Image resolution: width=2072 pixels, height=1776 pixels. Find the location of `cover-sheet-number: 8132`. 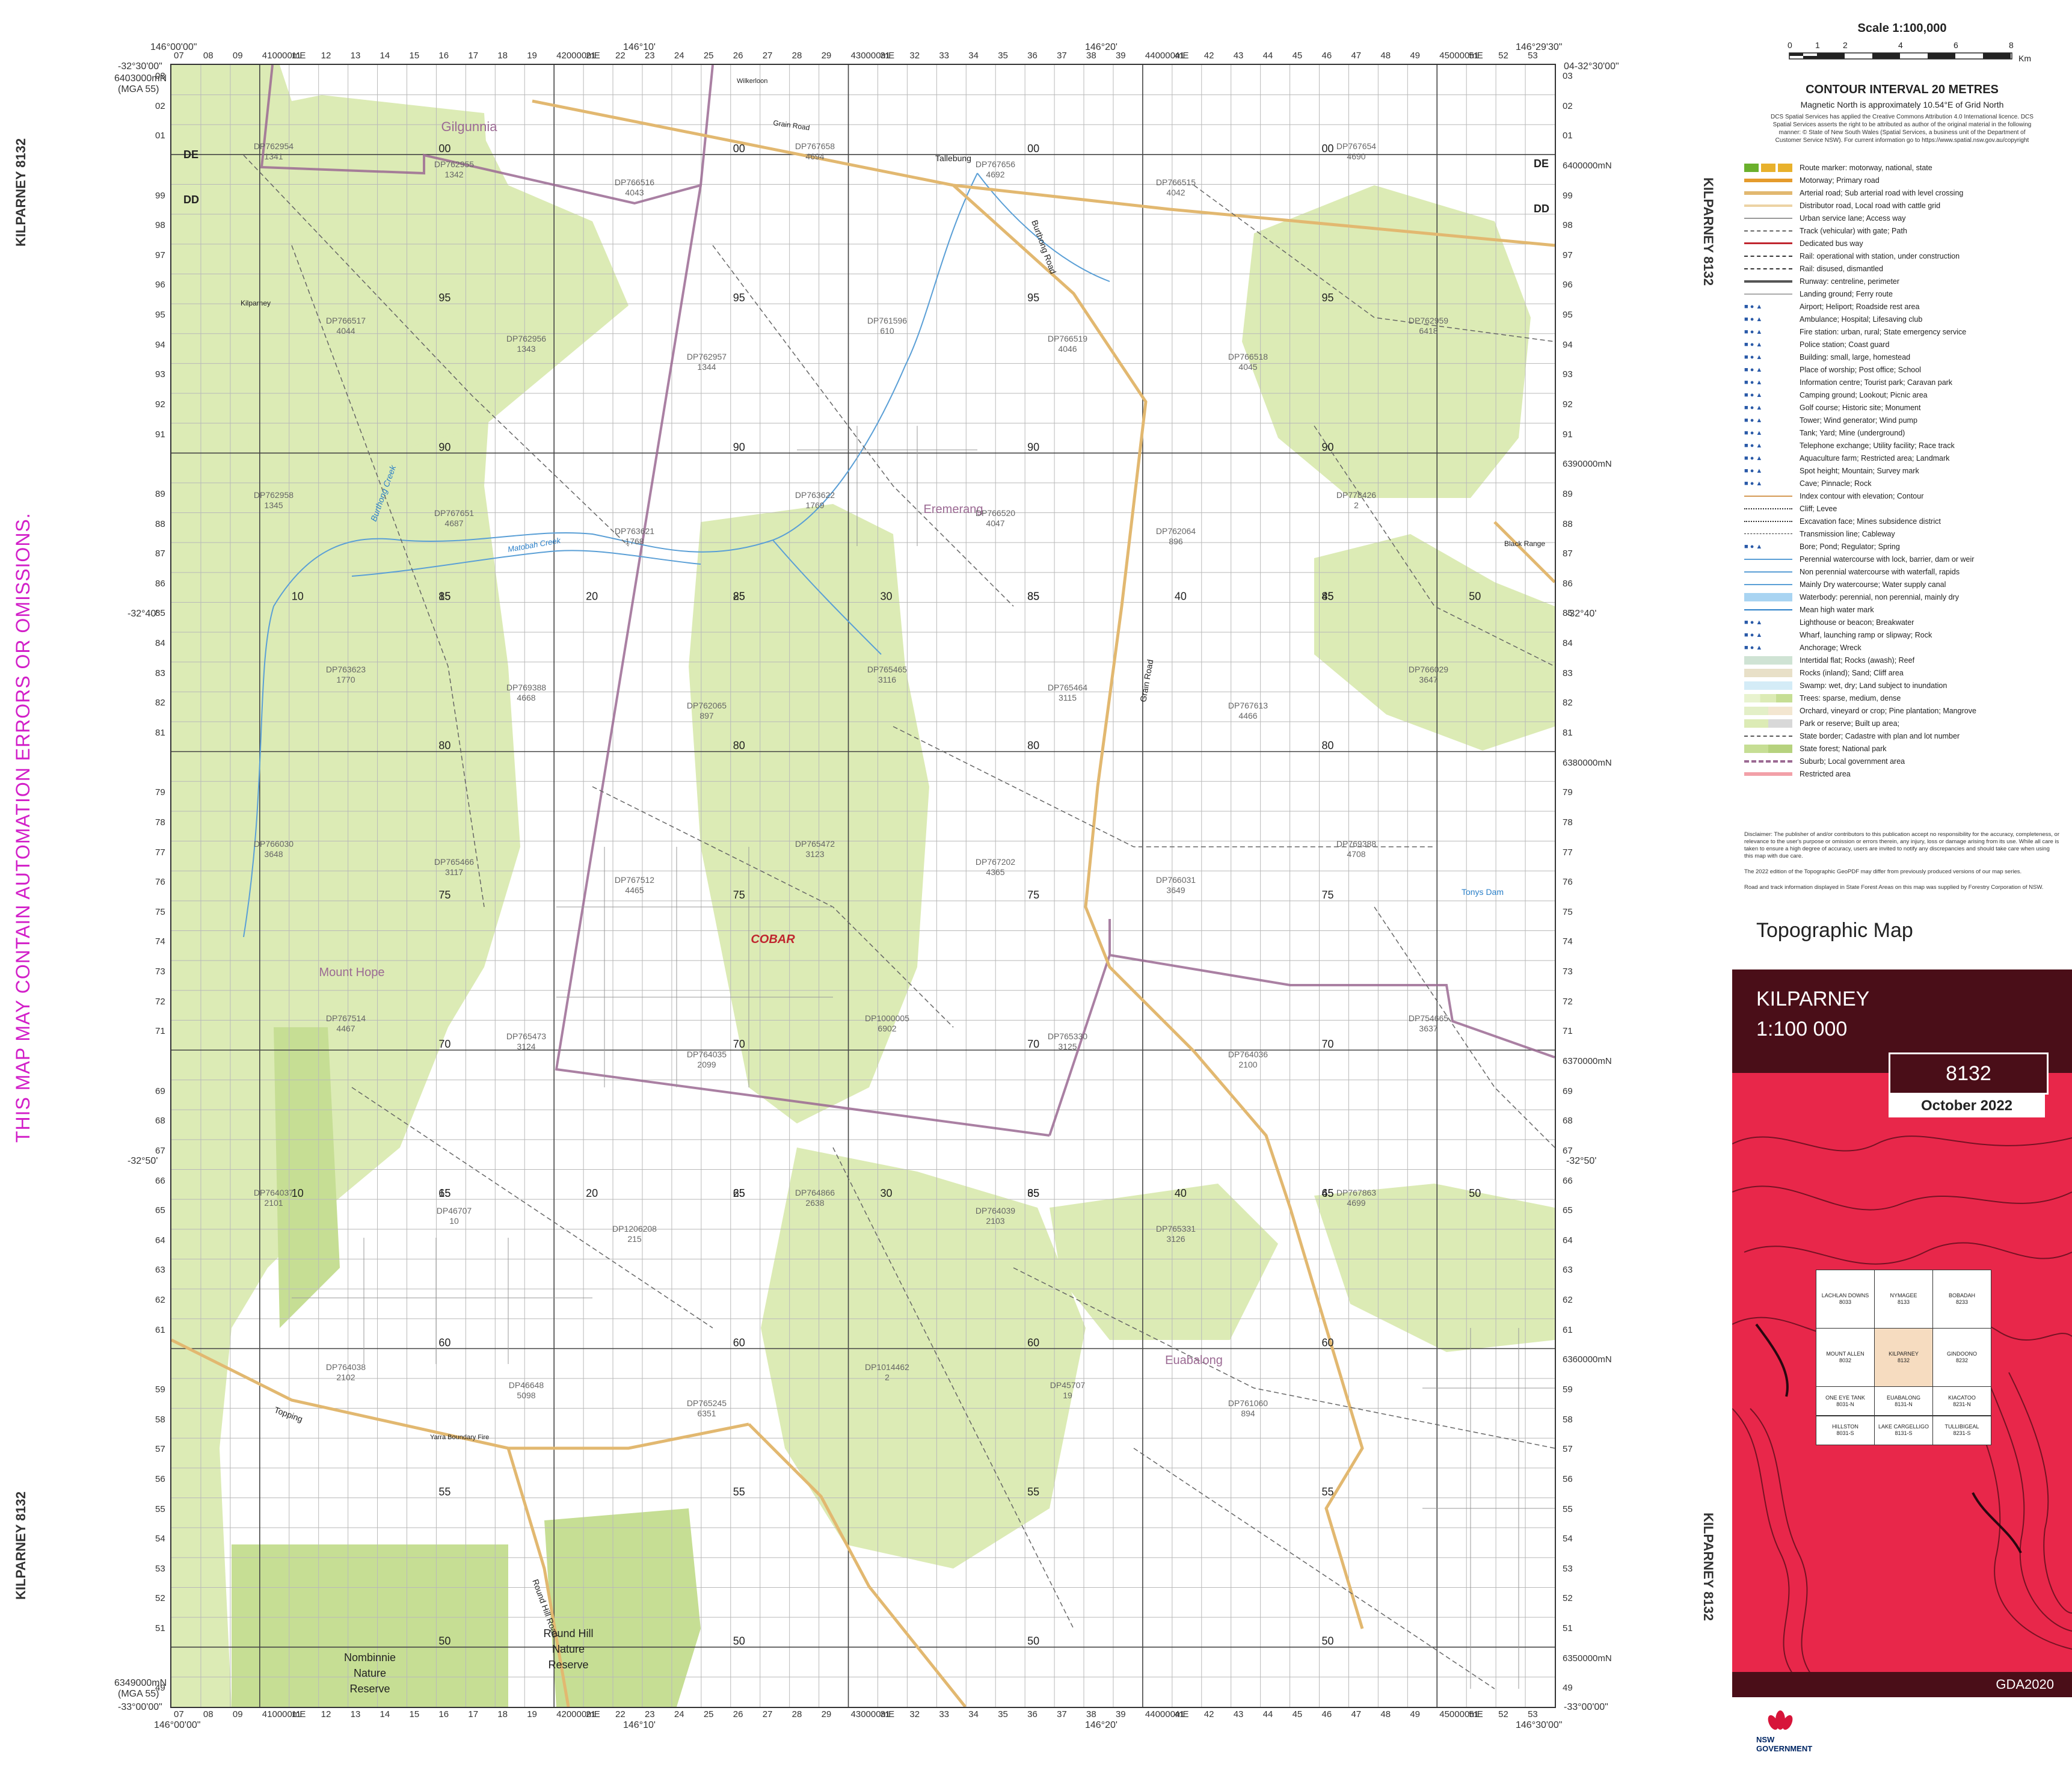

cover-sheet-number: 8132 is located at coordinates (1969, 1073).